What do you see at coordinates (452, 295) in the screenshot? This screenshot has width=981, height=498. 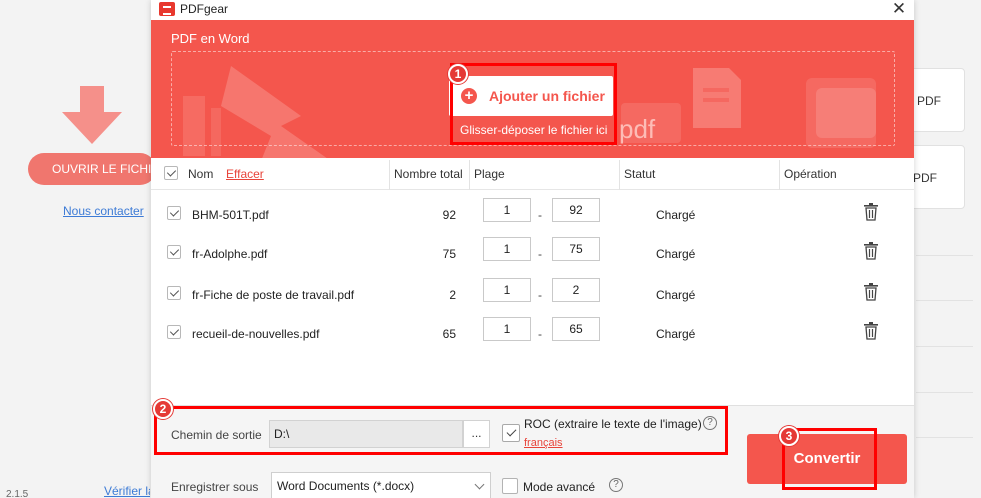 I see `page-total: 2` at bounding box center [452, 295].